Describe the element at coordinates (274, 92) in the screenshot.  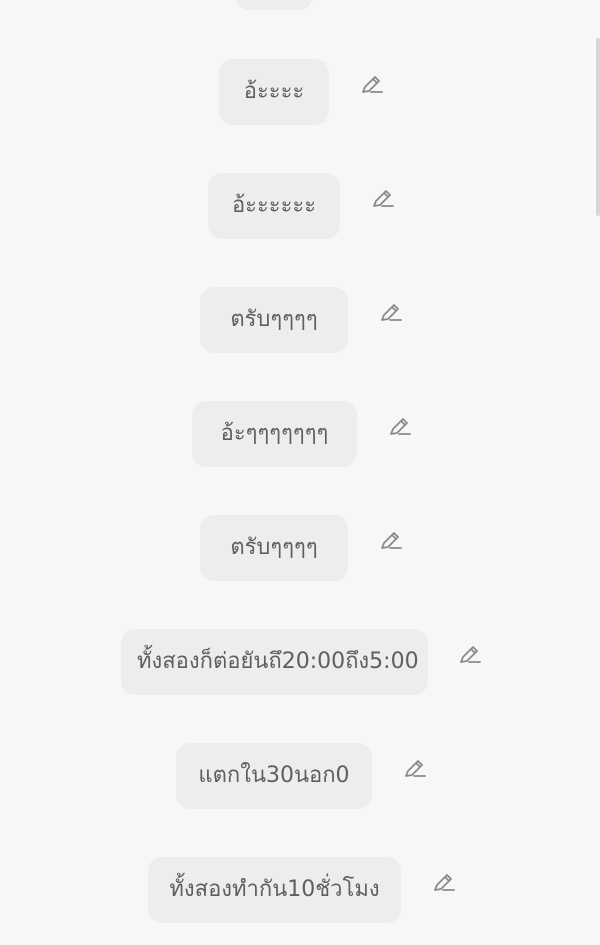
I see `message-bubble: อ้ะะะะ` at that location.